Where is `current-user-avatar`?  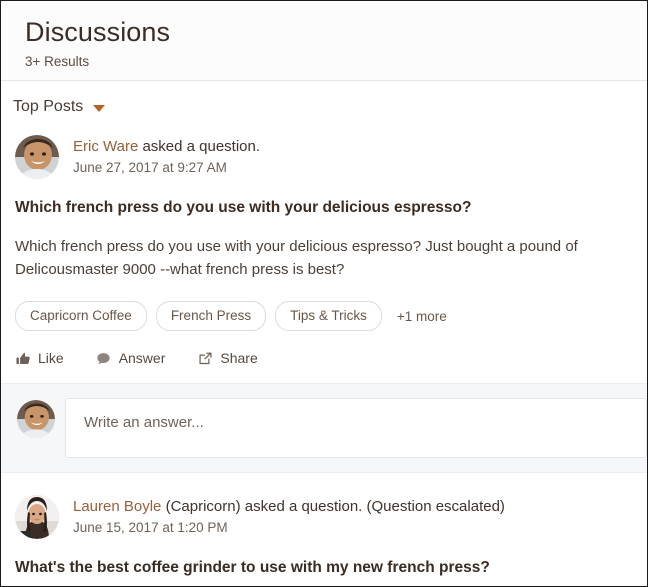
current-user-avatar is located at coordinates (36, 419).